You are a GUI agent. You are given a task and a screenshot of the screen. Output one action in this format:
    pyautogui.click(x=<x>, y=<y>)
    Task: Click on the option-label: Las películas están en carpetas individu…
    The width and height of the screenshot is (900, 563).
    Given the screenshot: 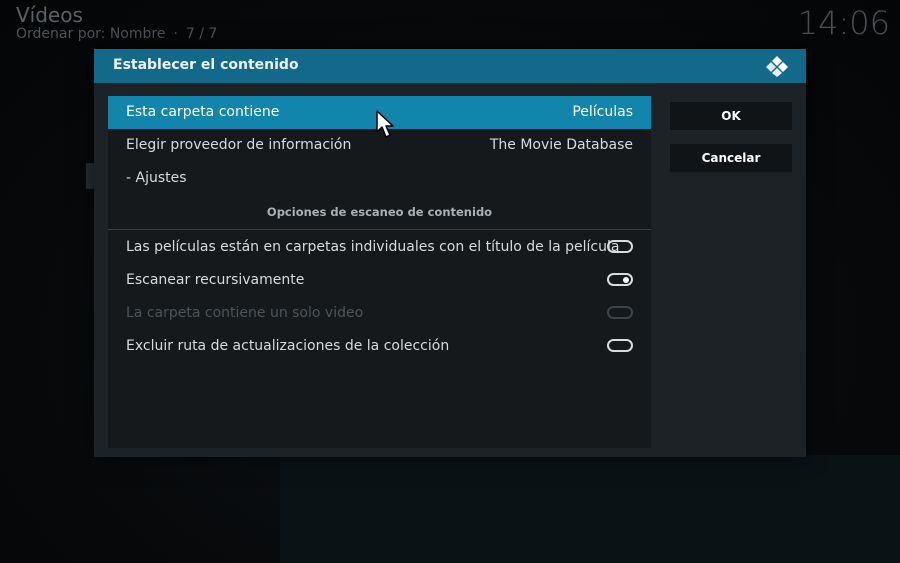 What is the action you would take?
    pyautogui.click(x=373, y=247)
    